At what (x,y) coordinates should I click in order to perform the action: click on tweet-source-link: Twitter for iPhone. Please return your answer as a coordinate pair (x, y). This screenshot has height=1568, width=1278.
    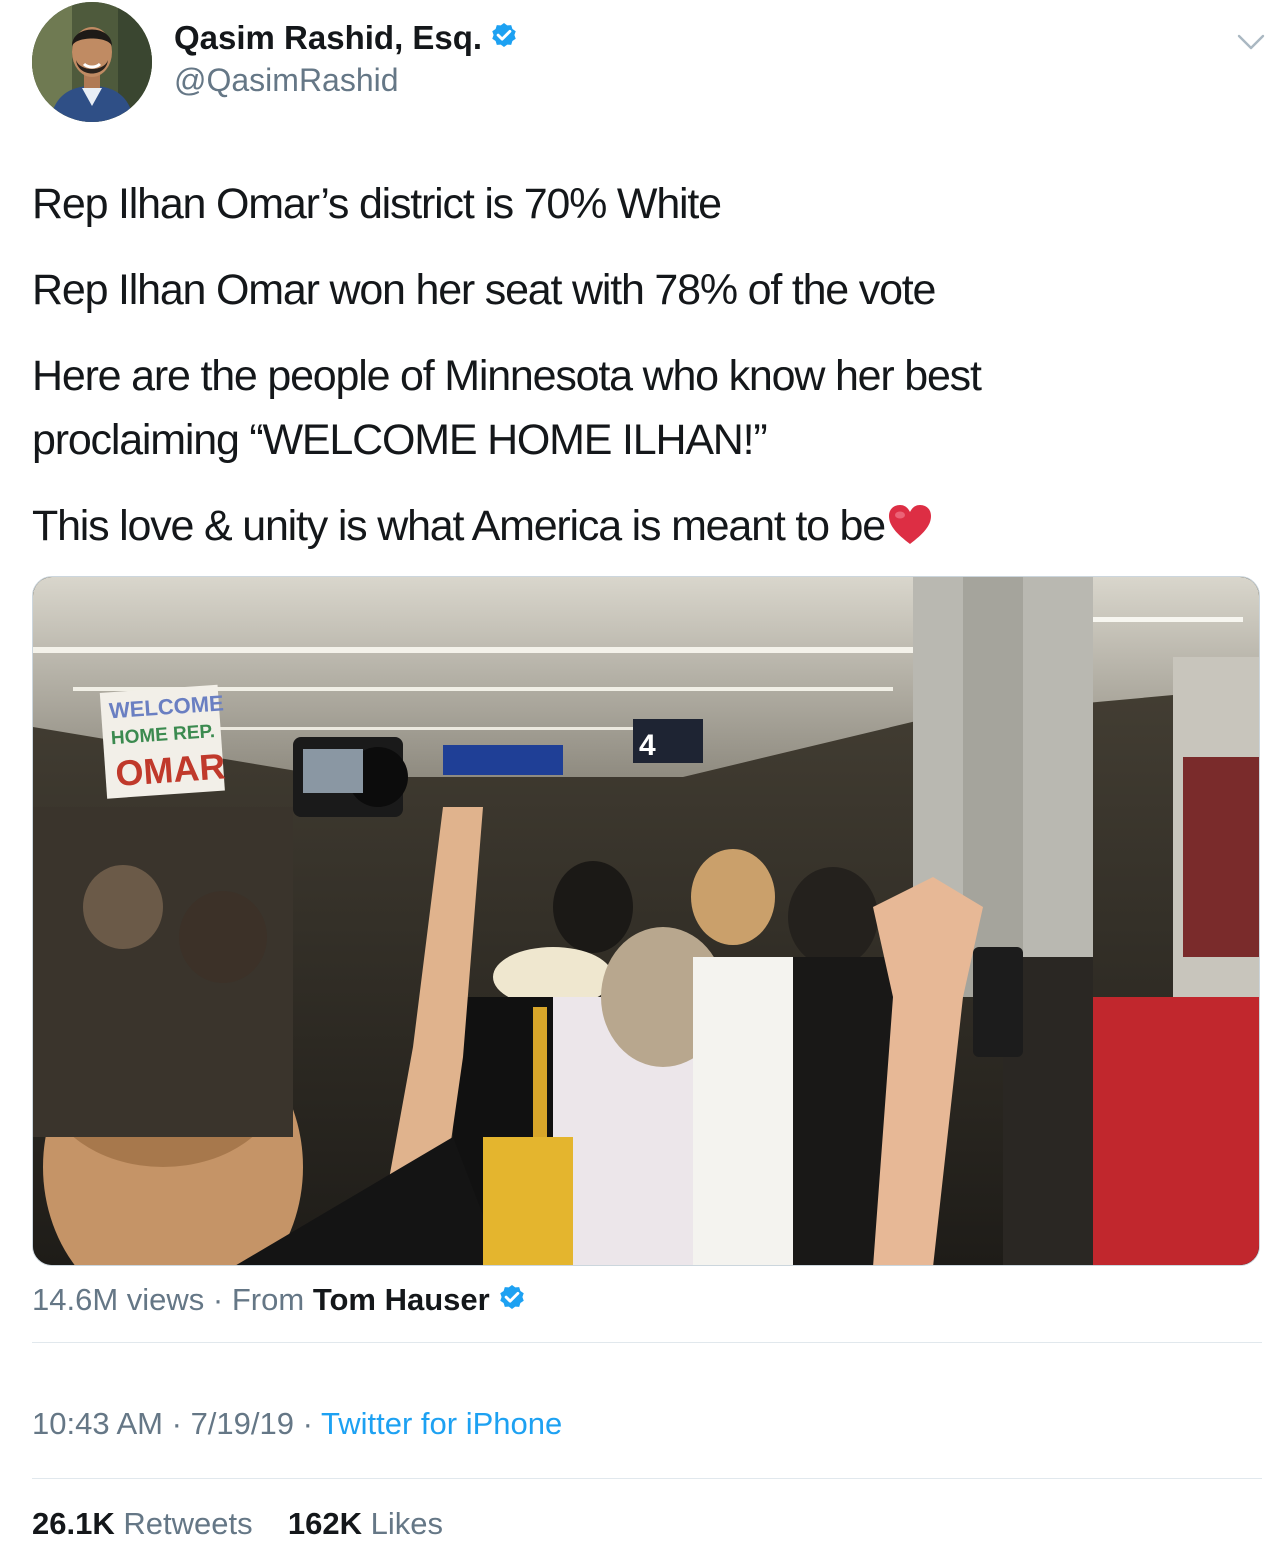
    Looking at the image, I should click on (441, 1423).